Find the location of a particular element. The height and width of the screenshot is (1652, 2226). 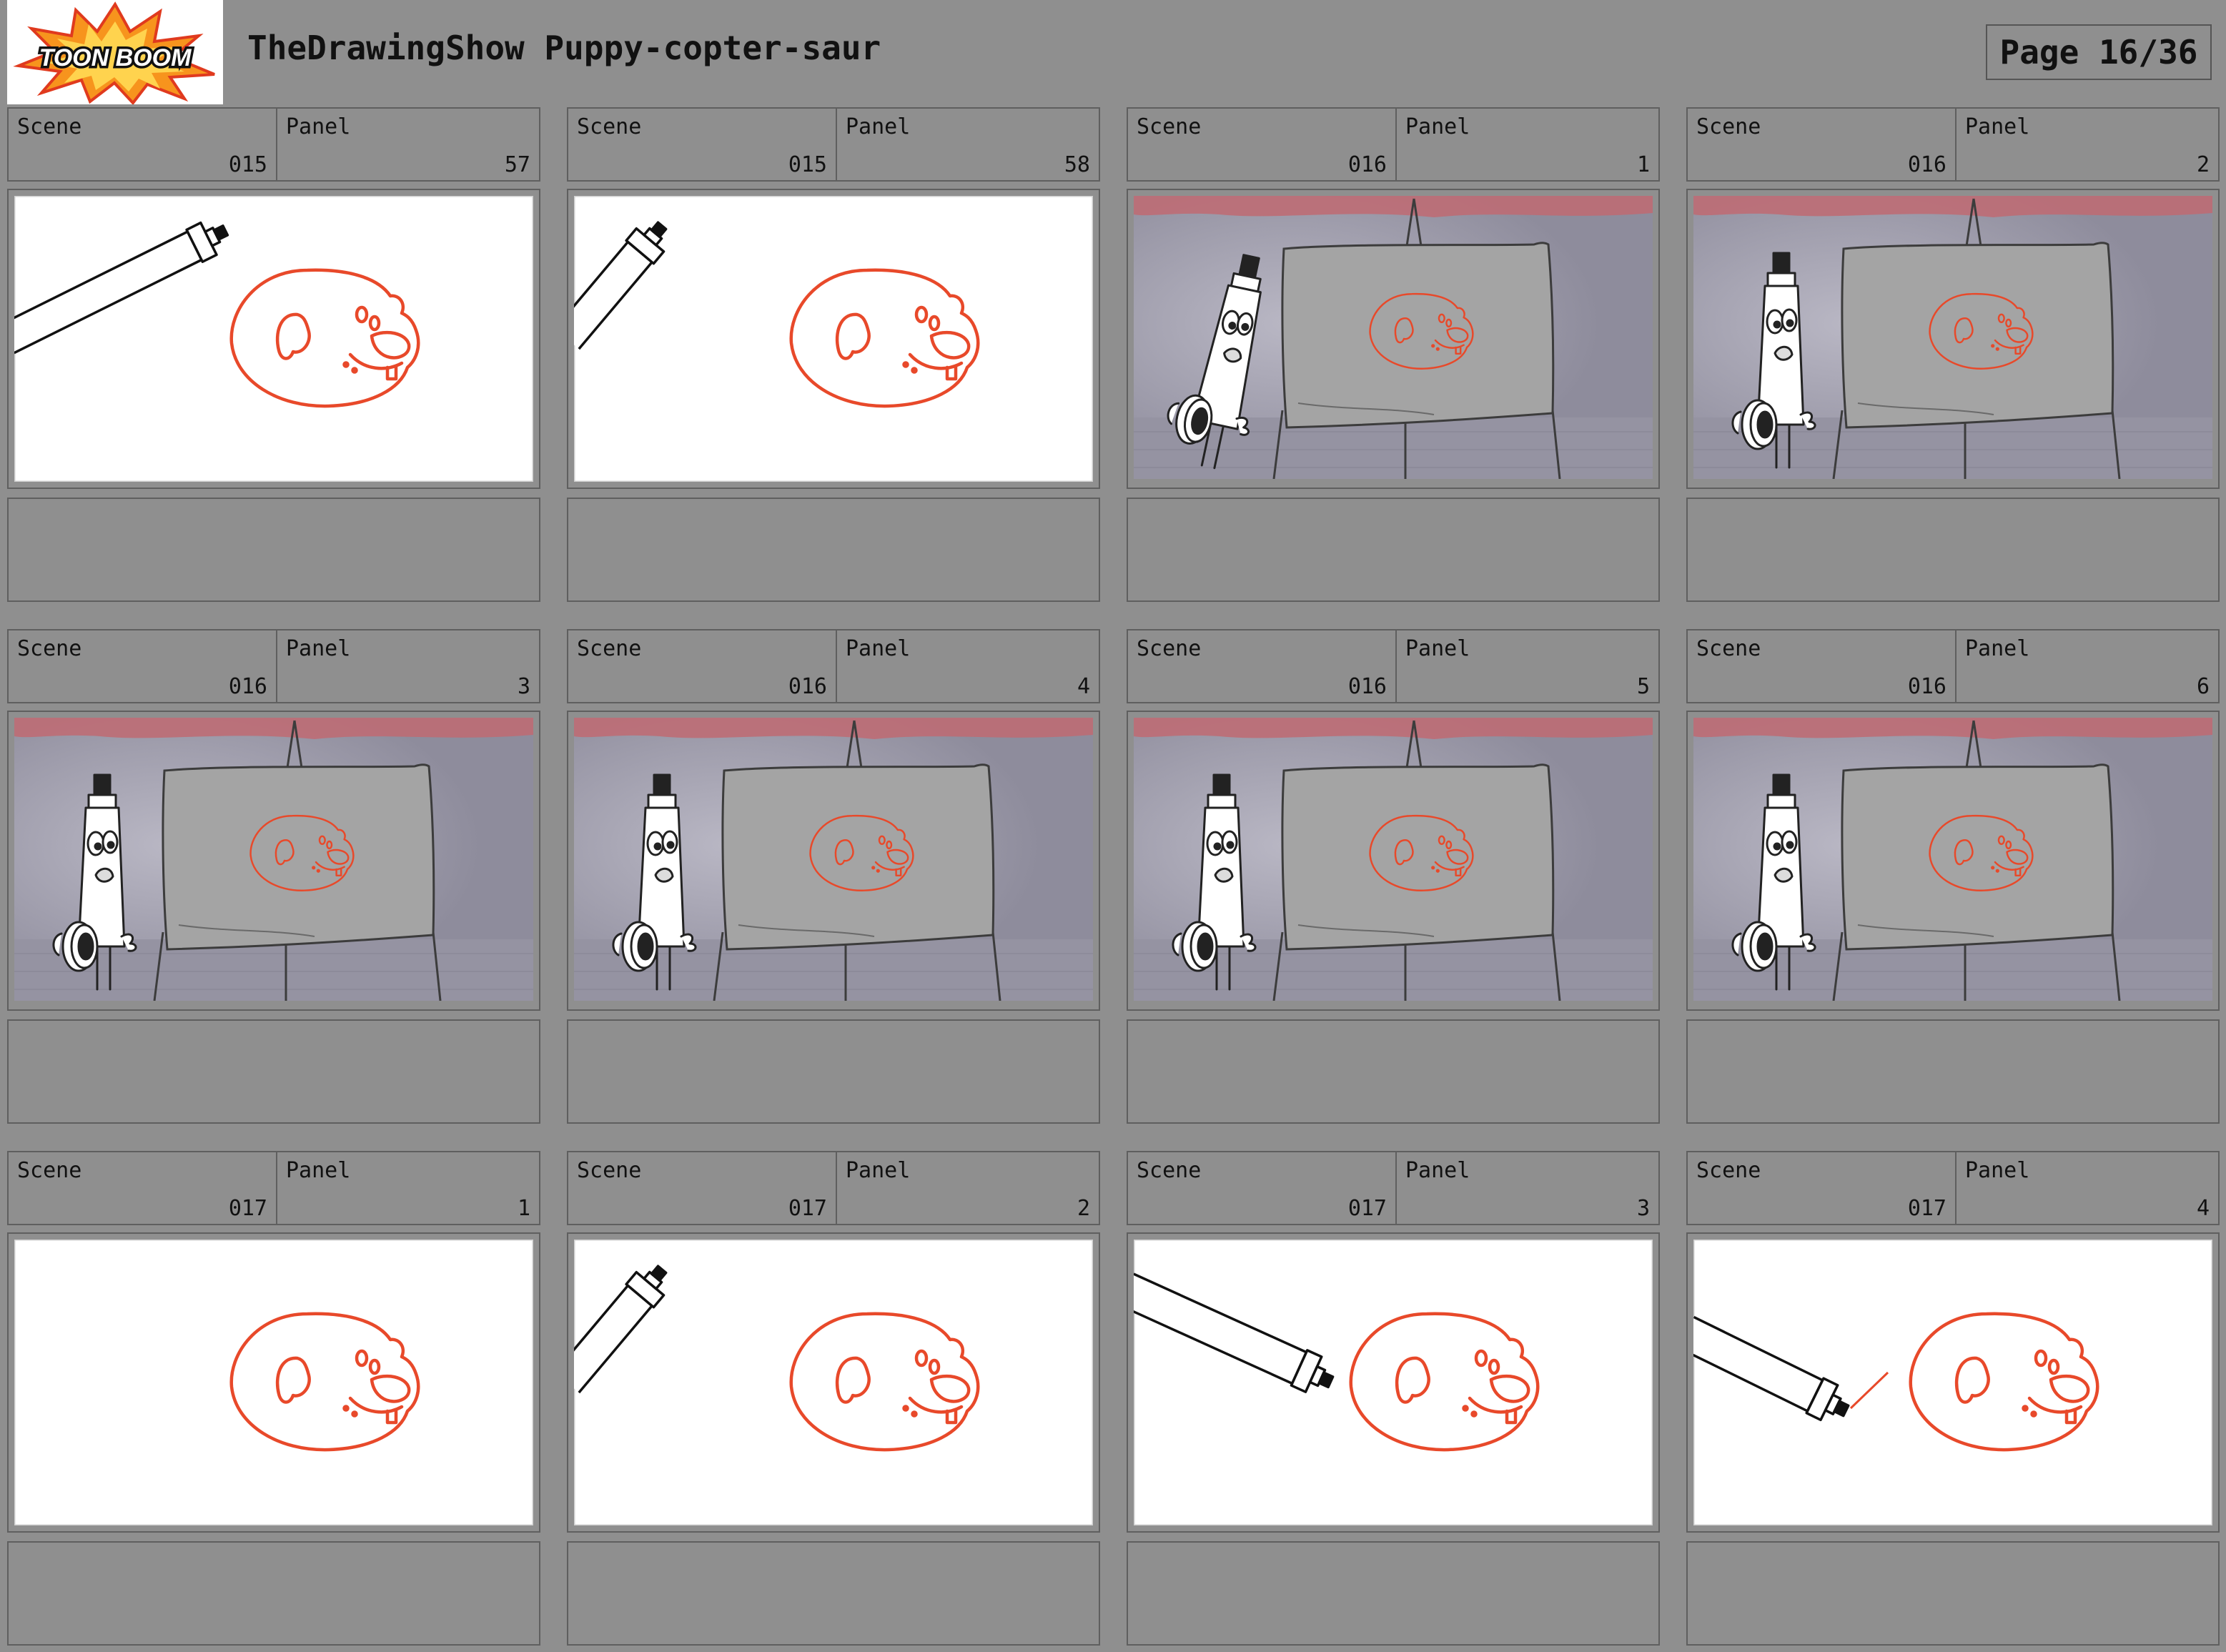

panel-header: Scene 016 Panel 5 is located at coordinates (1393, 666).